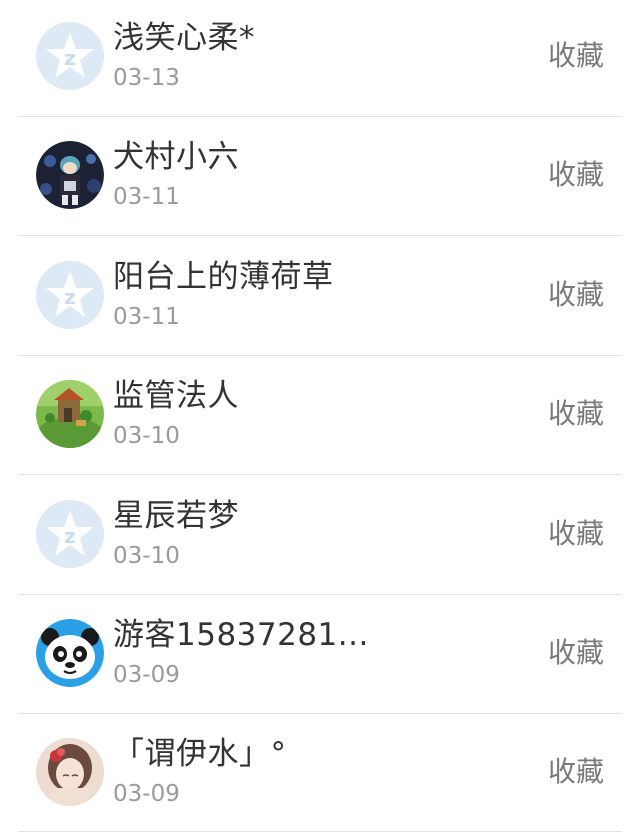 Image resolution: width=640 pixels, height=833 pixels. I want to click on user-name: 星辰若梦, so click(176, 516).